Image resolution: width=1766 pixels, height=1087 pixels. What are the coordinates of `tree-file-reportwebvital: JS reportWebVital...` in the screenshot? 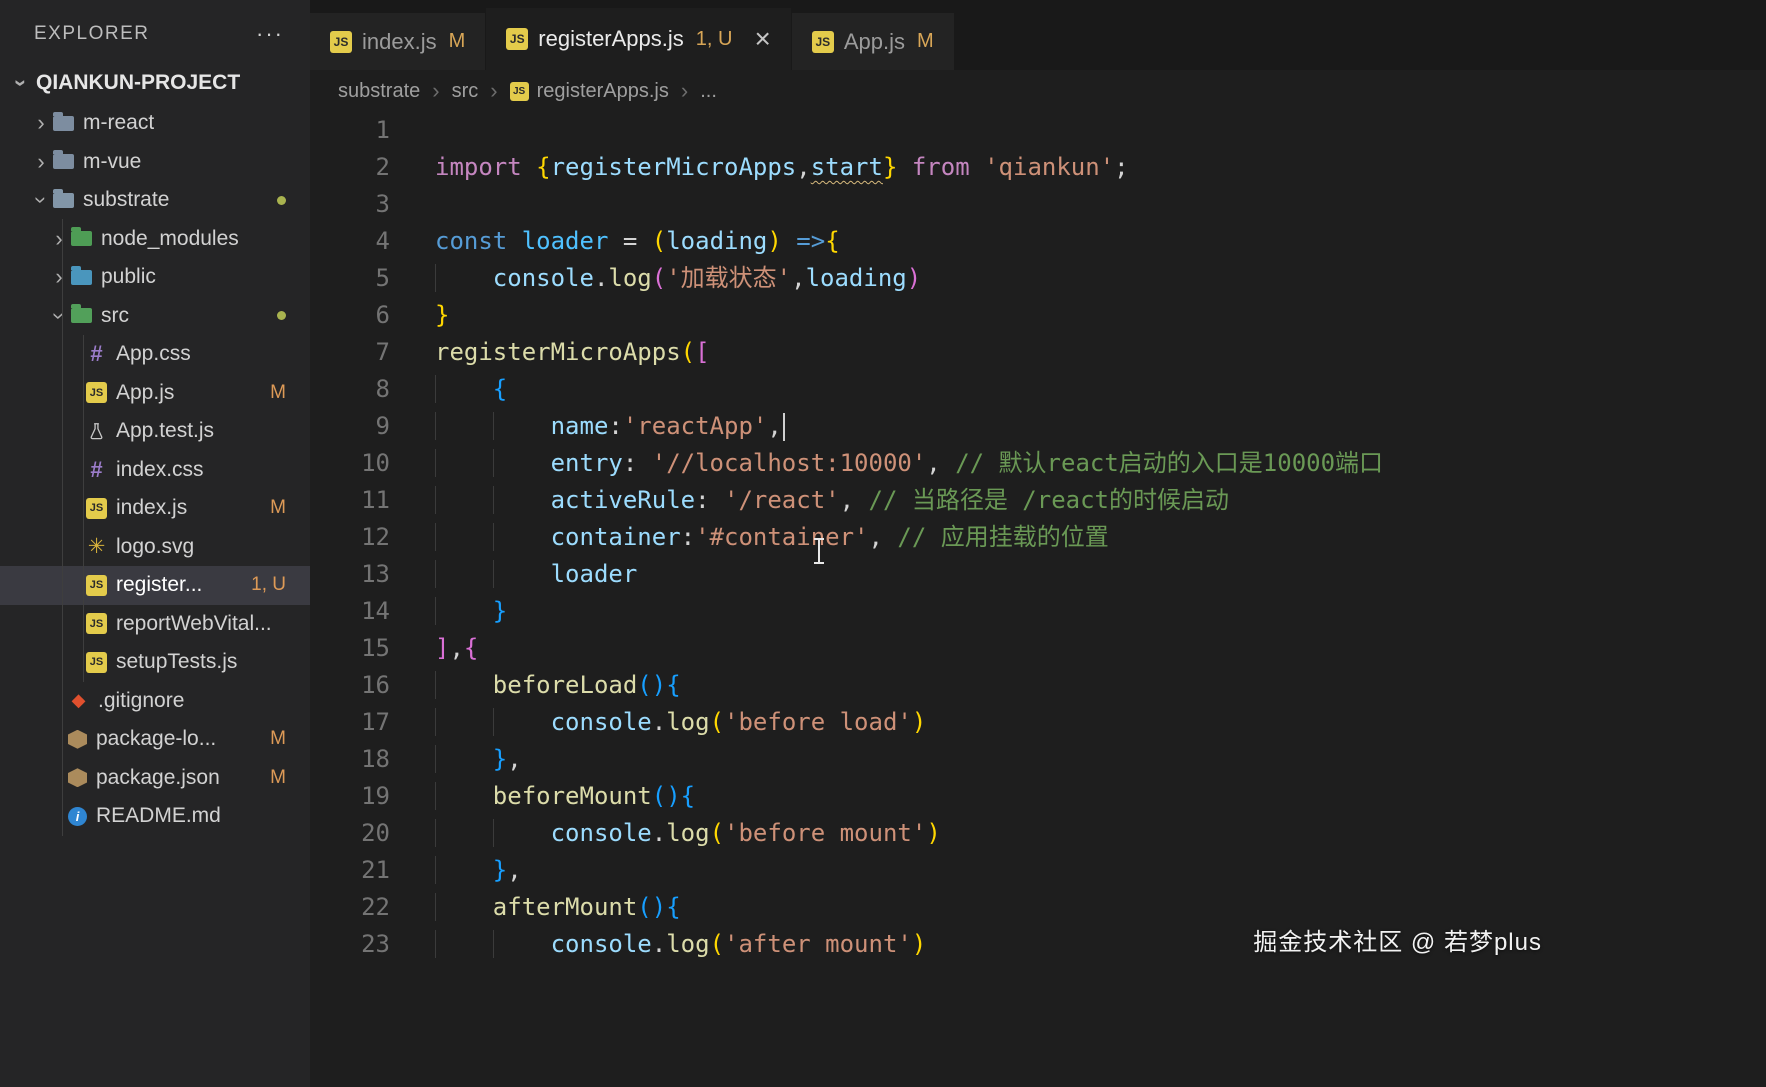 It's located at (155, 624).